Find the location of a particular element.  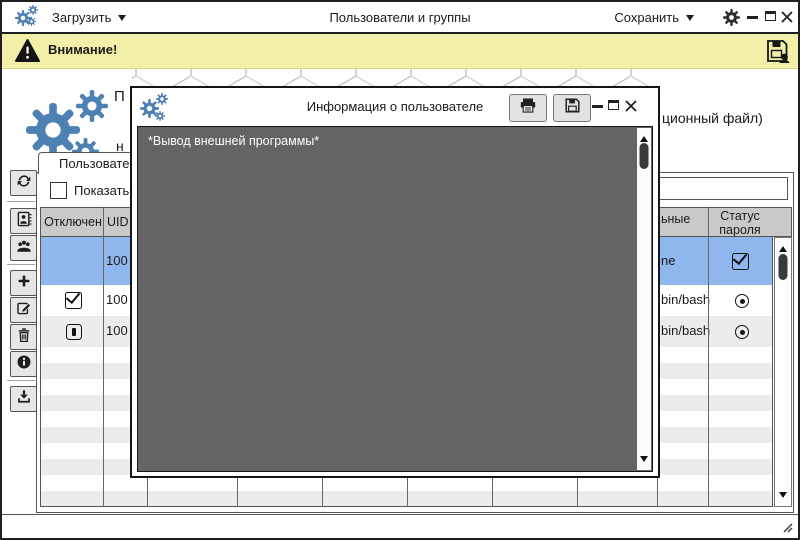

trash-icon is located at coordinates (24, 337).